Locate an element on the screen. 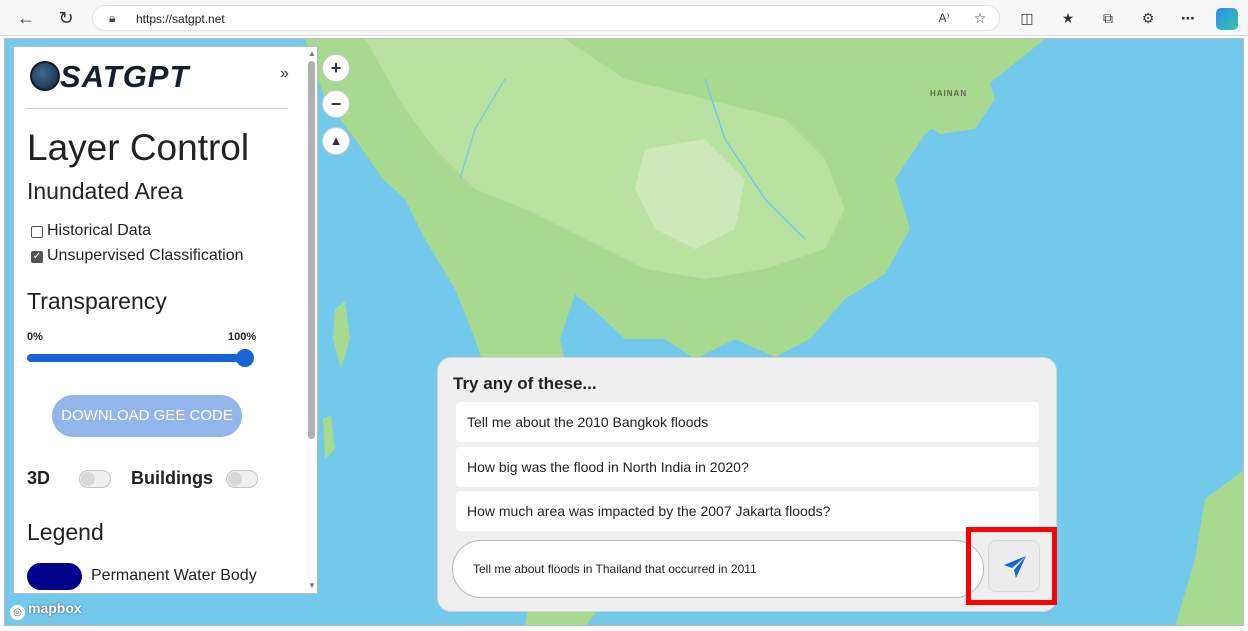 Image resolution: width=1248 pixels, height=631 pixels. scroll-up-icon: ▲ is located at coordinates (312, 53).